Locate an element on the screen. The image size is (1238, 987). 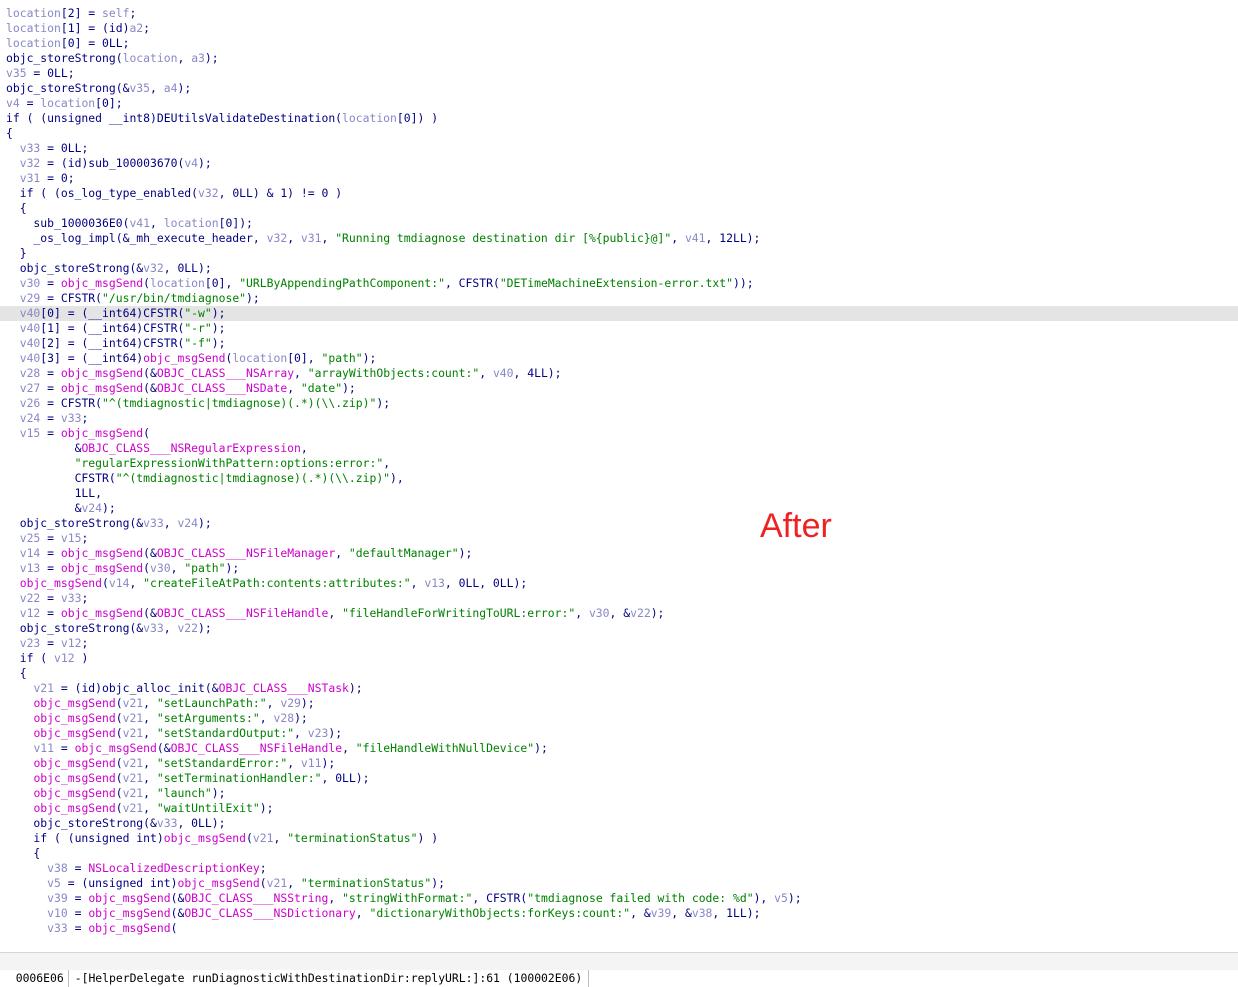
code-line: 1LL, is located at coordinates (622, 493).